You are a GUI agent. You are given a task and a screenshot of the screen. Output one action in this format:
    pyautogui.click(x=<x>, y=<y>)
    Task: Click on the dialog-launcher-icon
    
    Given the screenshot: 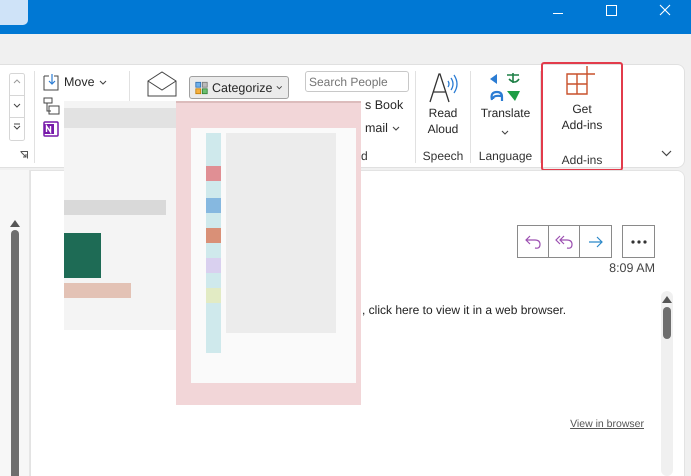 What is the action you would take?
    pyautogui.click(x=24, y=155)
    